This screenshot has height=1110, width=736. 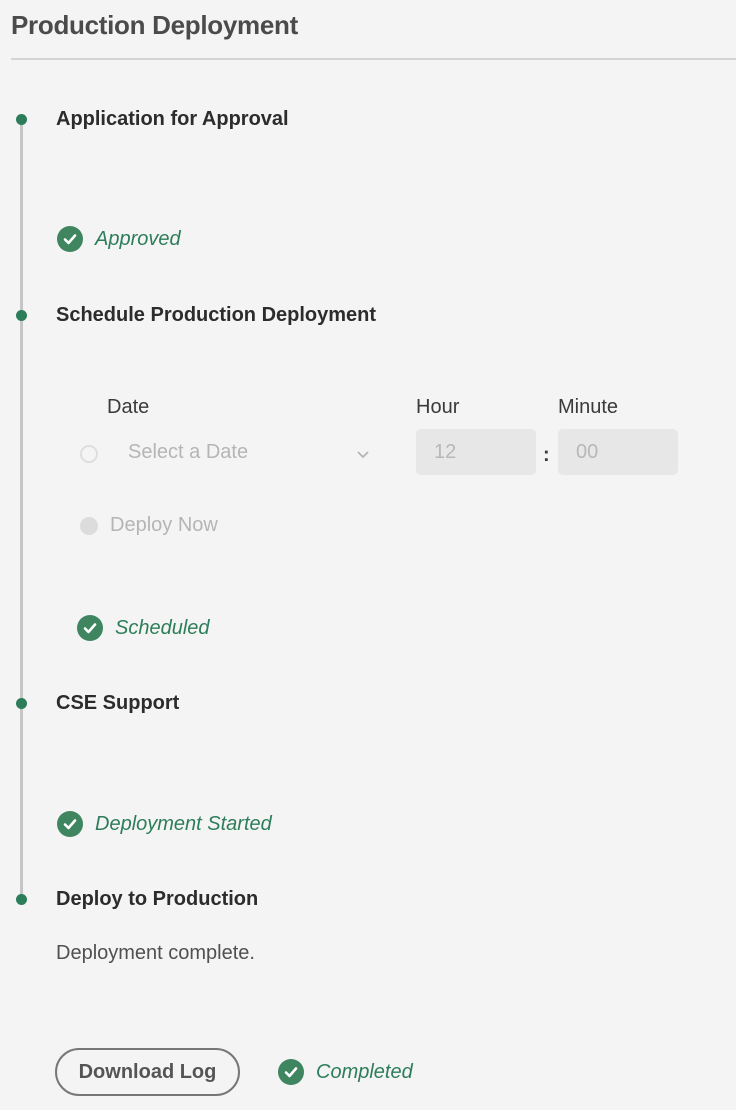 I want to click on step-title-deploy: Deploy to Production, so click(x=157, y=899).